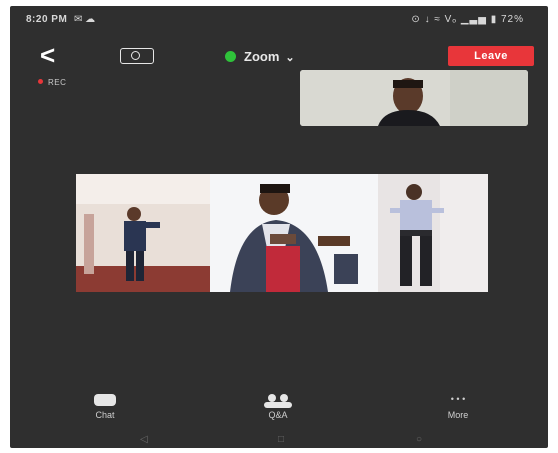  I want to click on status-indicators: ⊙ ↓ ≈ Vₒ ▁▃▅ ▮ 72%, so click(467, 19).